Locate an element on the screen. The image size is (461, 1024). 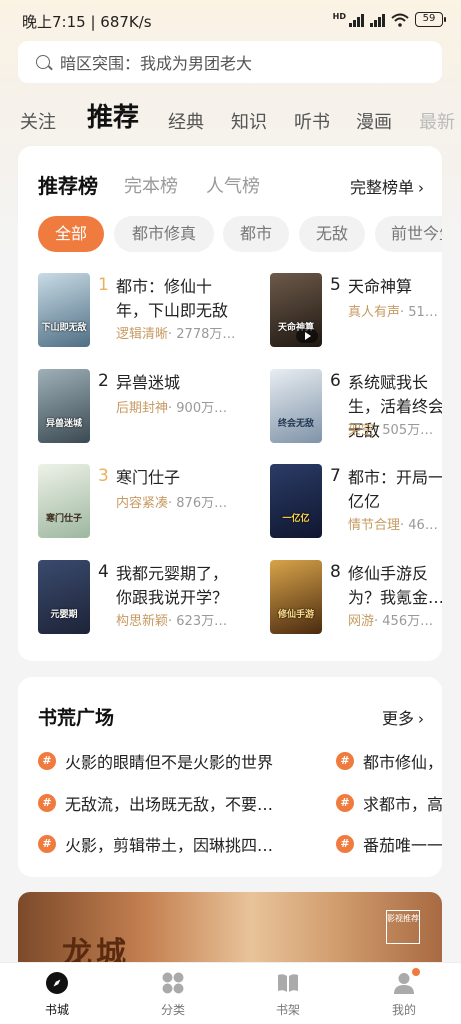
user-icon is located at coordinates (406, 981).